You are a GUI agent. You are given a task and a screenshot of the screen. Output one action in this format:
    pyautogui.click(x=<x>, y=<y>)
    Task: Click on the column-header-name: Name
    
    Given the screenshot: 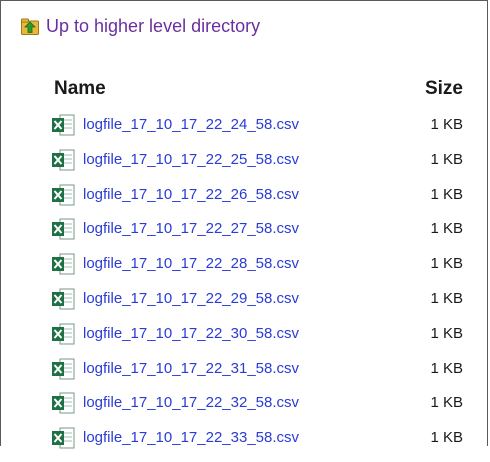 What is the action you would take?
    pyautogui.click(x=80, y=89)
    